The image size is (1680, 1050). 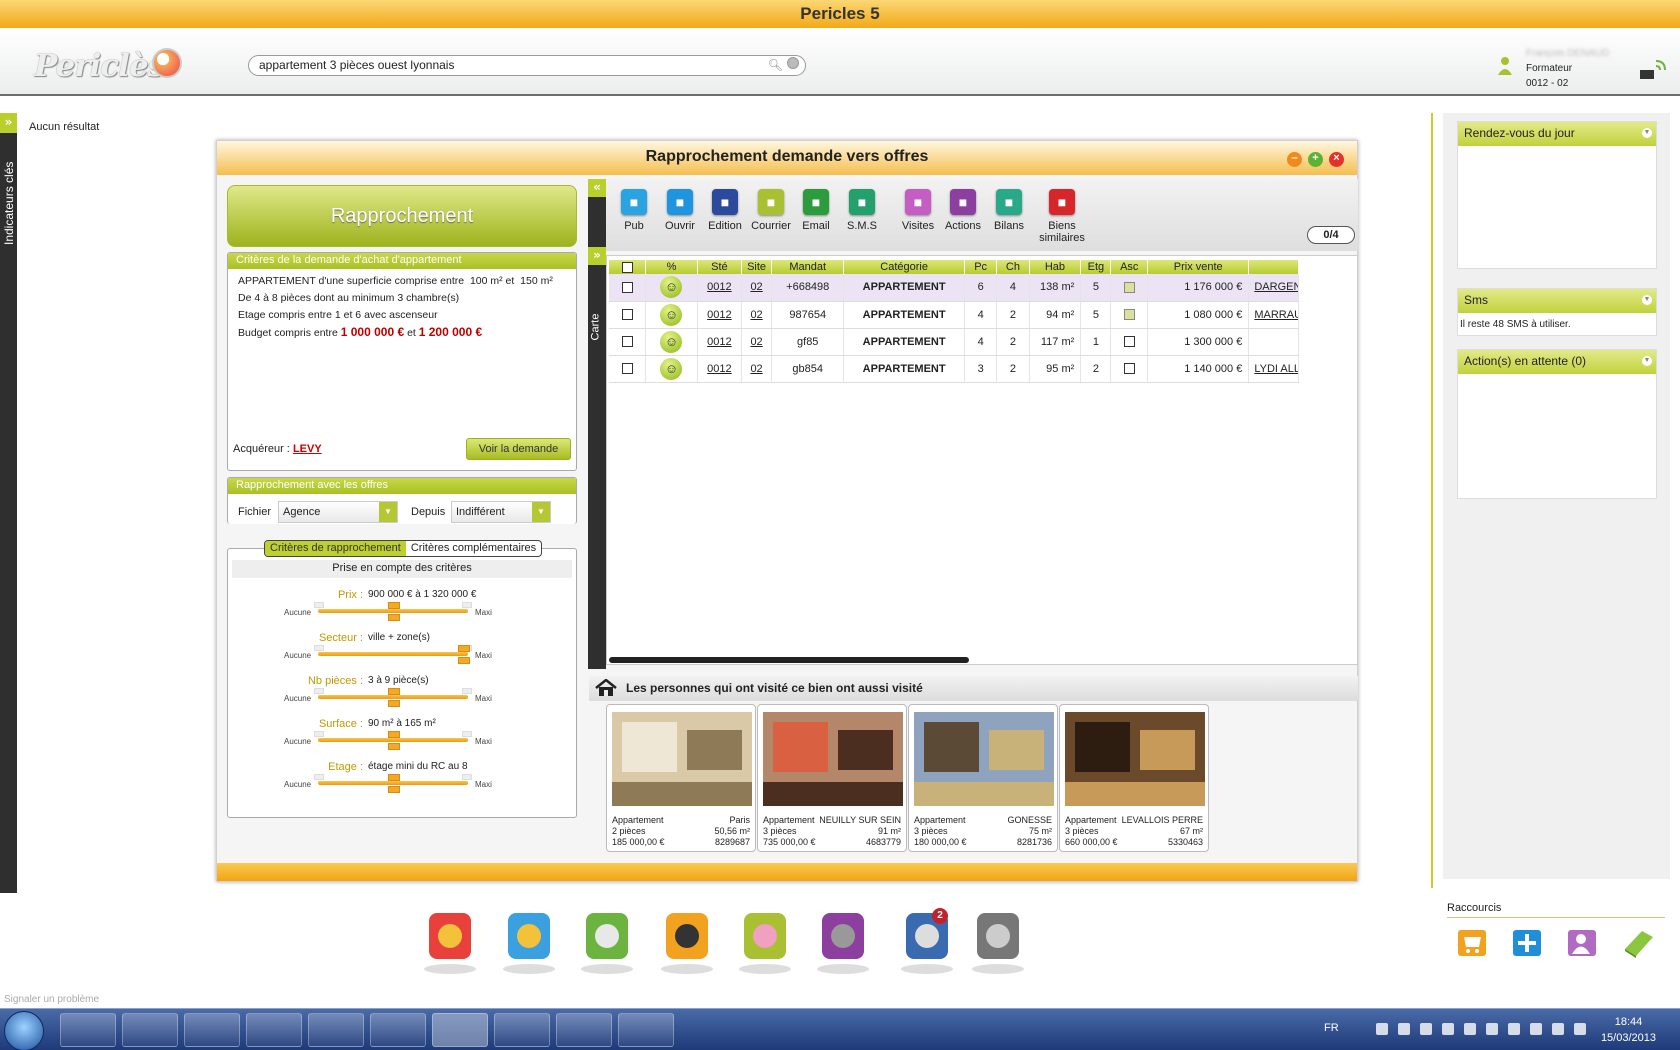 I want to click on dock-search-map-icon, so click(x=687, y=941).